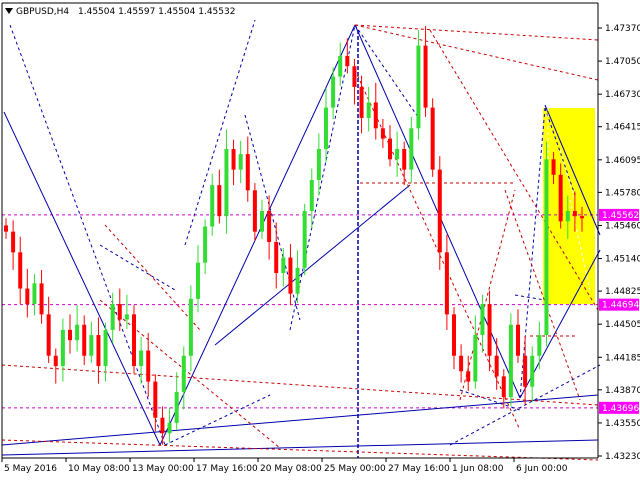  I want to click on y-tick-label: 1.46095, so click(622, 161).